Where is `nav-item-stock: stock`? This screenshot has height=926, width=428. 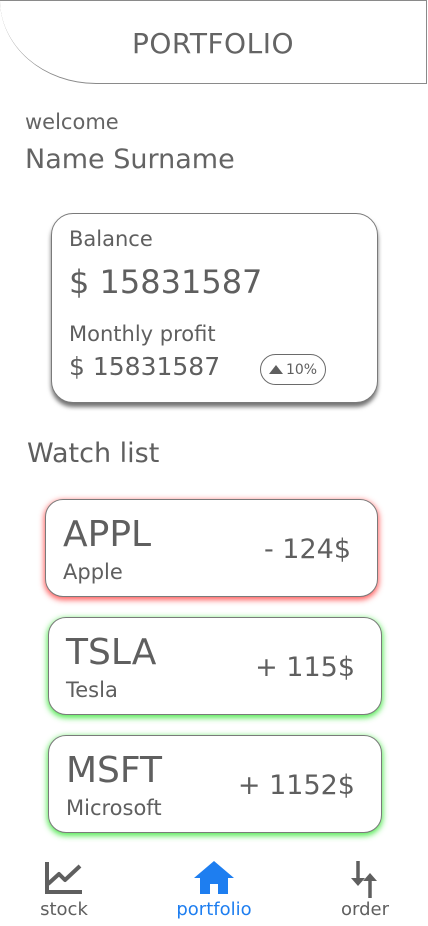 nav-item-stock: stock is located at coordinates (64, 888).